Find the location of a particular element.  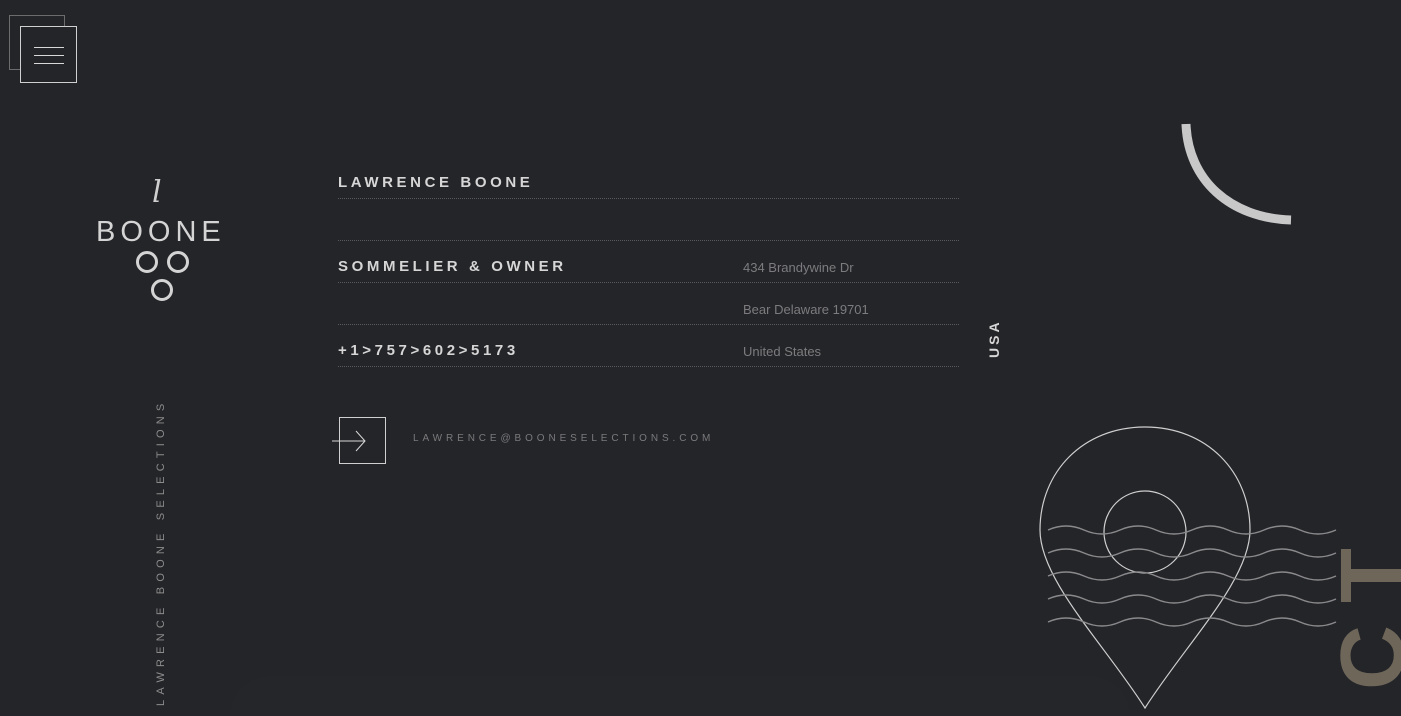

address-line-2: Bear Delaware 19701 is located at coordinates (806, 309).